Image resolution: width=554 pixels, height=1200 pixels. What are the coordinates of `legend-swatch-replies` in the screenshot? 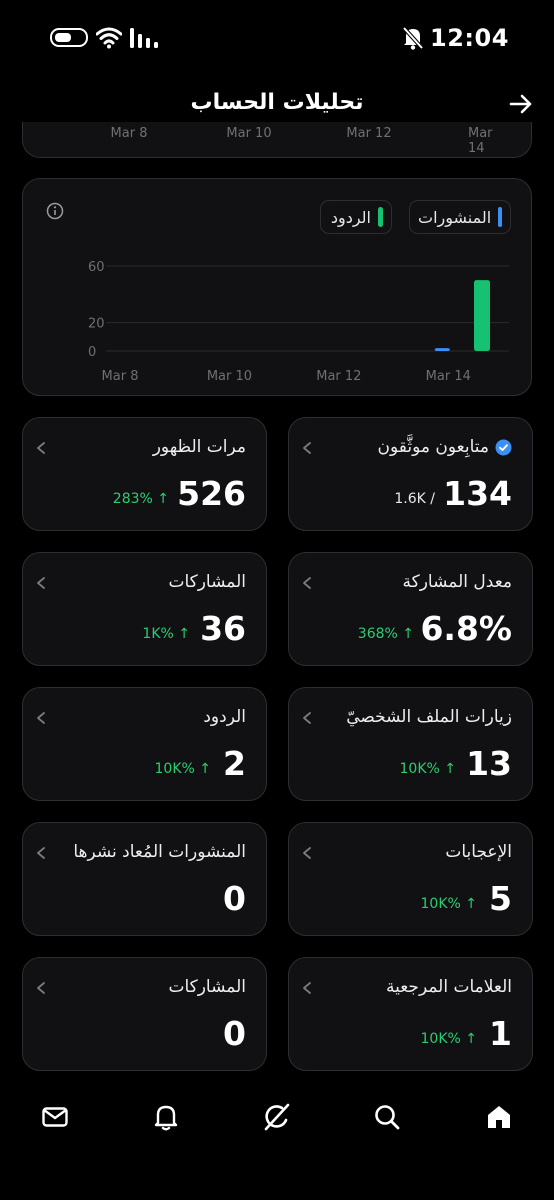 It's located at (380, 217).